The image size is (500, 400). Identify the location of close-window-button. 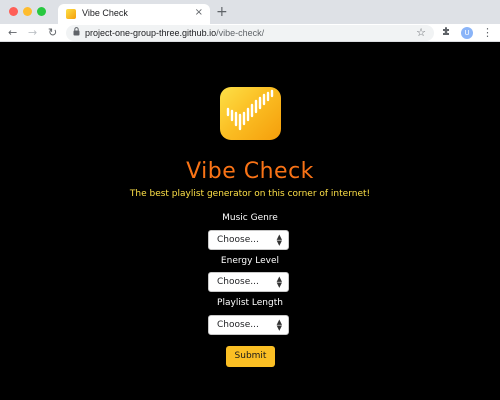
(13, 11).